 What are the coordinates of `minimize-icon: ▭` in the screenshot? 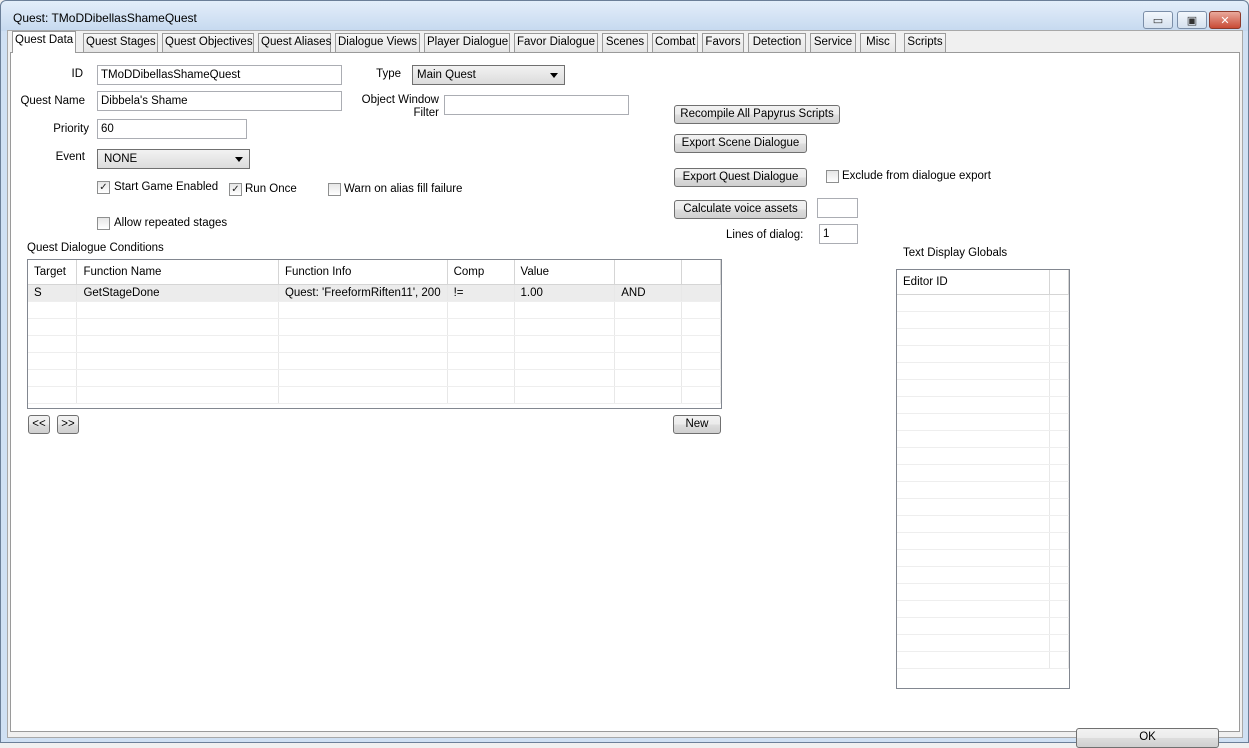 It's located at (1158, 20).